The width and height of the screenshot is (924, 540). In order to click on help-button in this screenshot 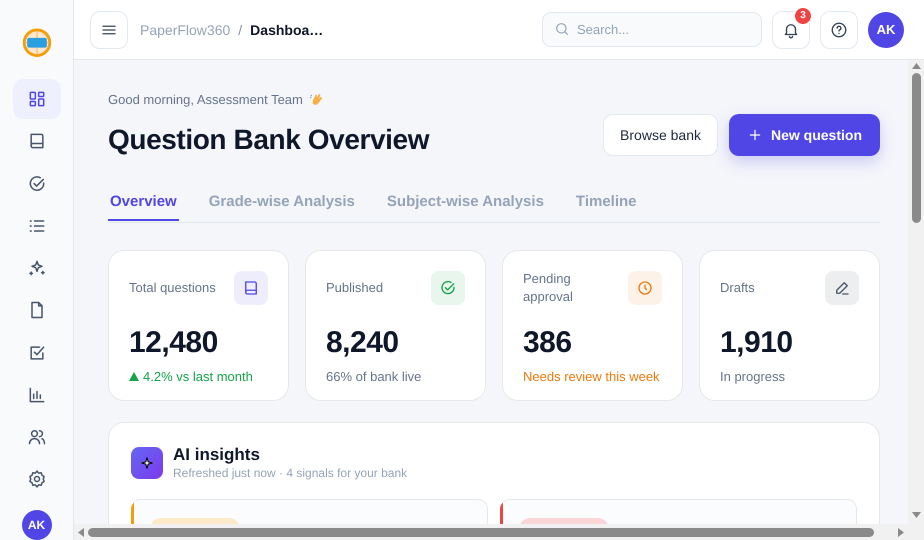, I will do `click(839, 29)`.